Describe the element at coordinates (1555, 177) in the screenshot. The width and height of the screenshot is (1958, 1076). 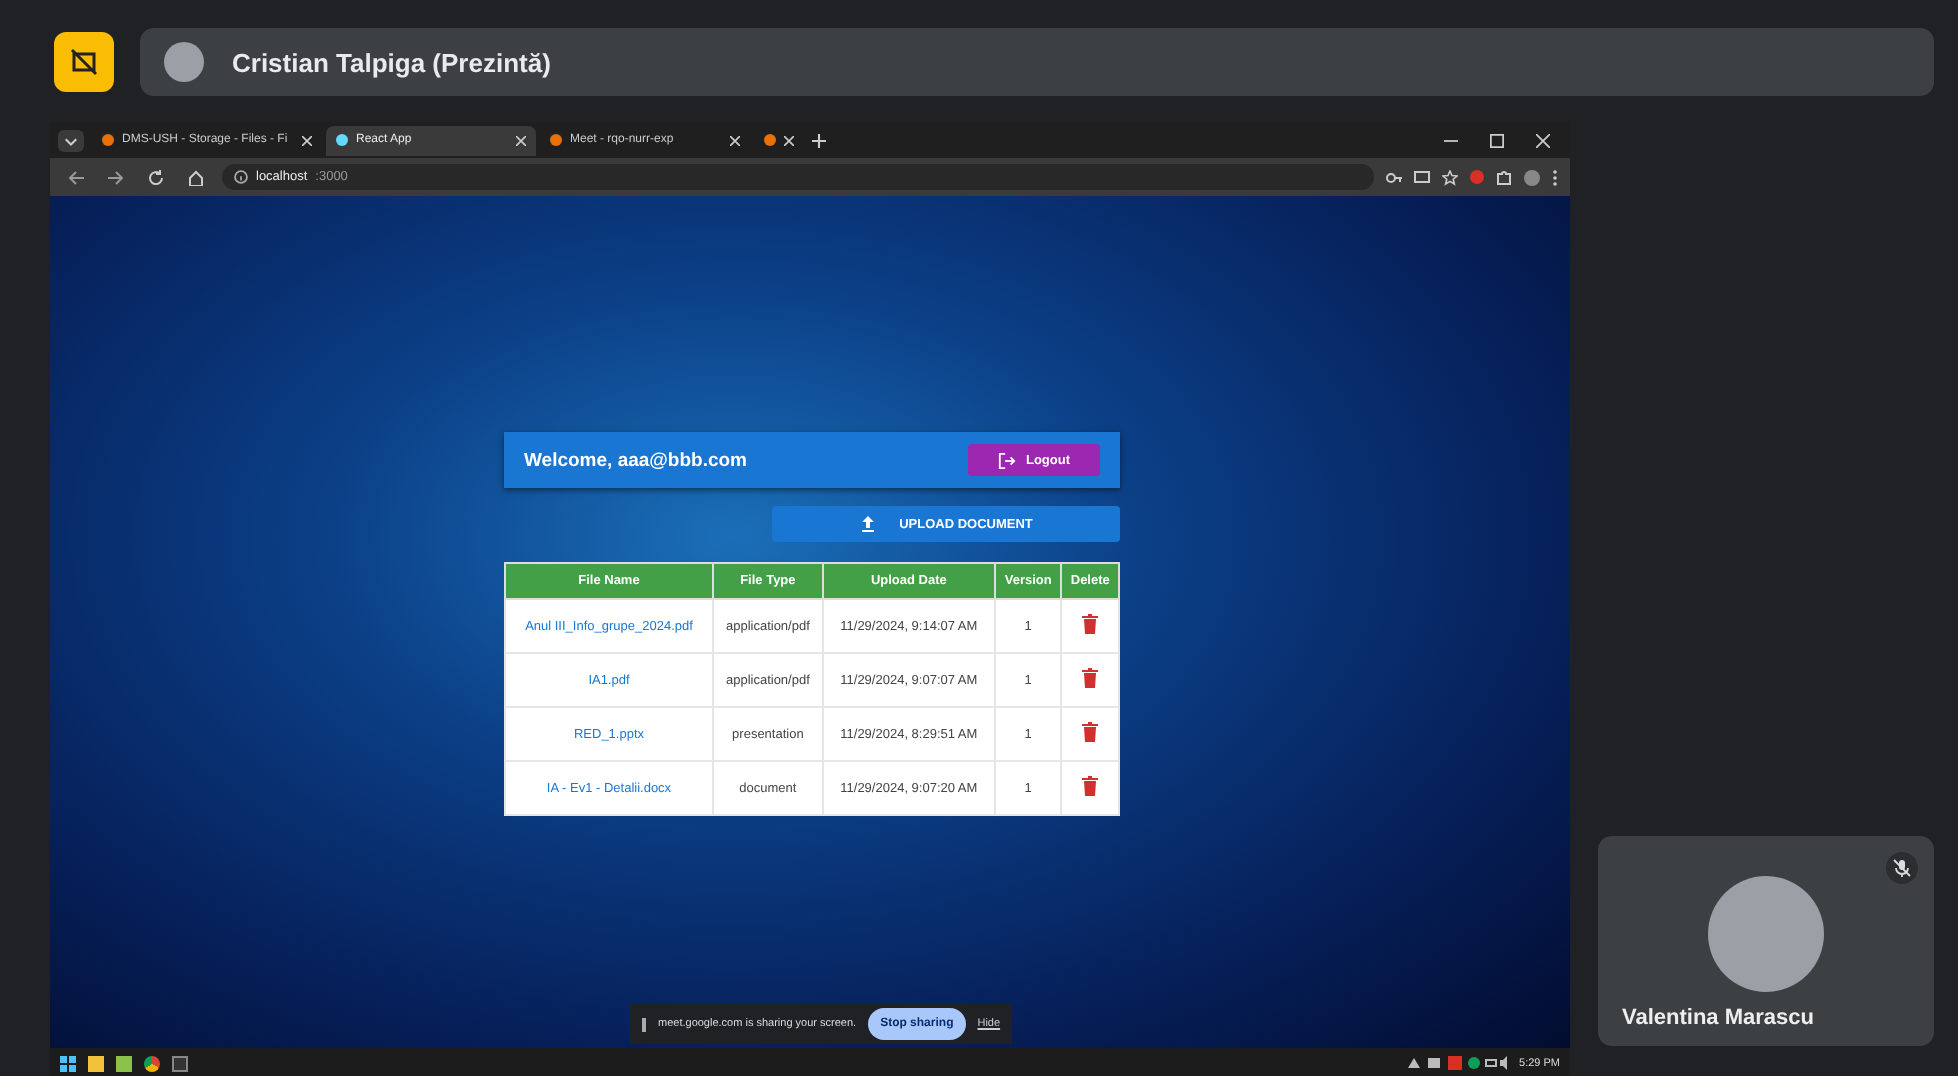
I see `menu-icon` at that location.